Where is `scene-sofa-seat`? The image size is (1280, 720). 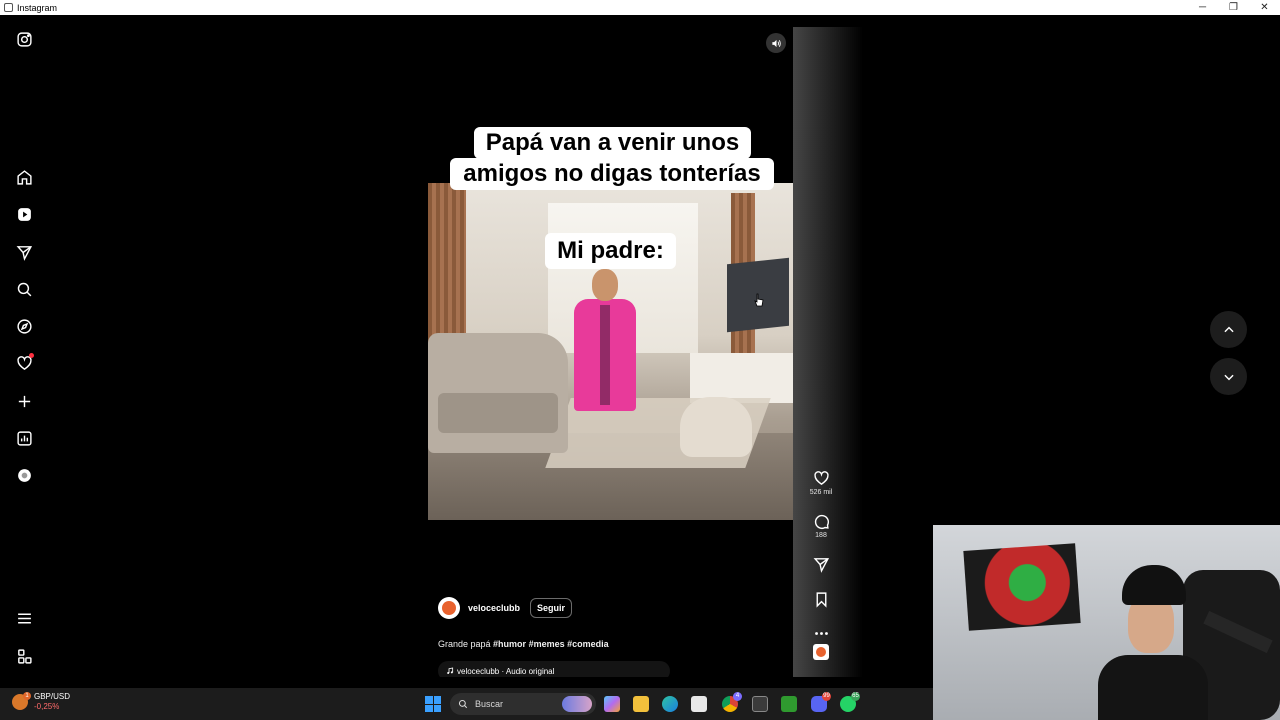
scene-sofa-seat is located at coordinates (498, 413).